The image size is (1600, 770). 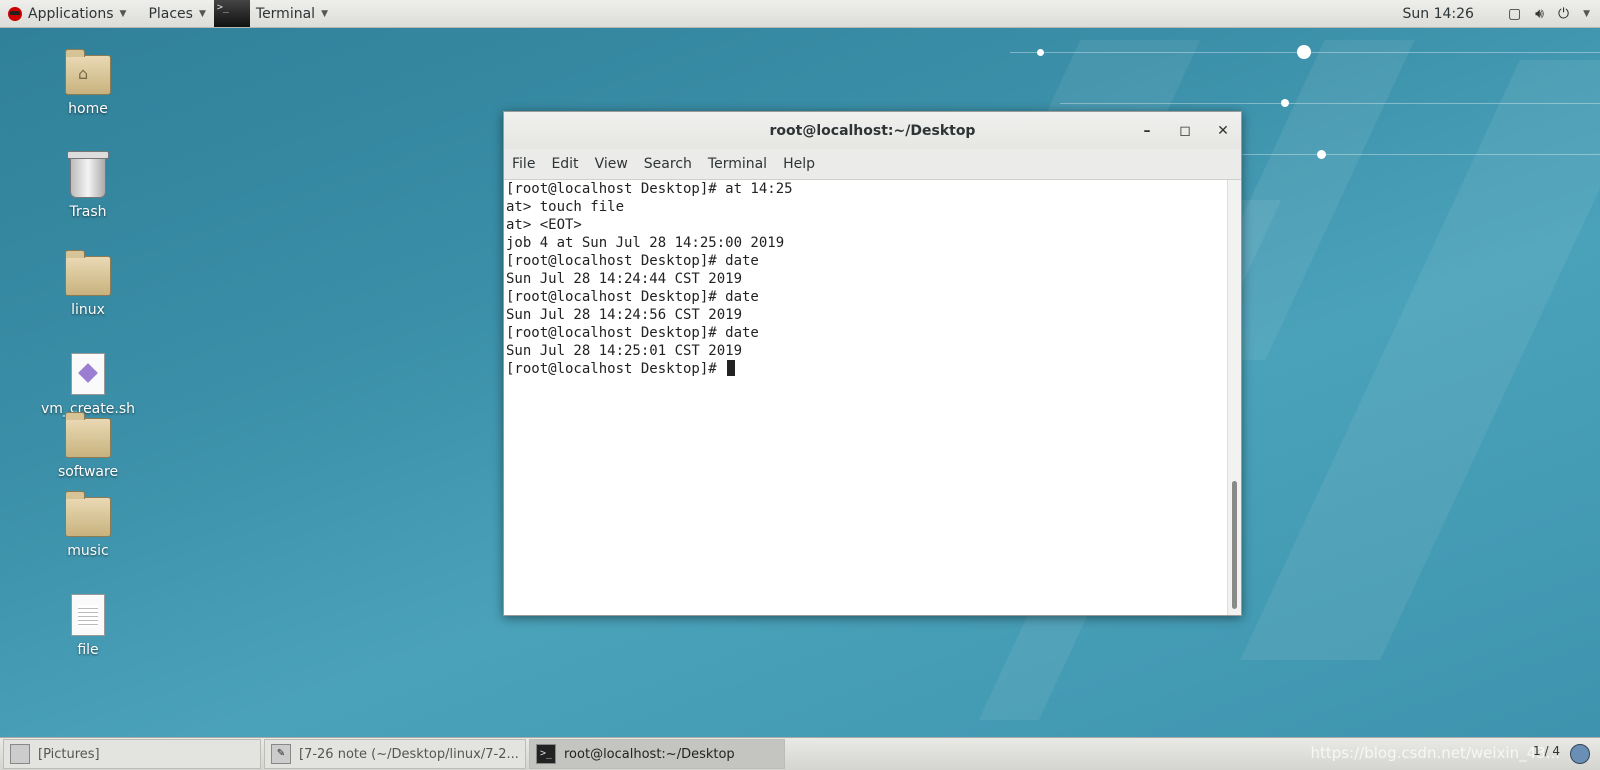 I want to click on workspace-switcher-icon, so click(x=1580, y=754).